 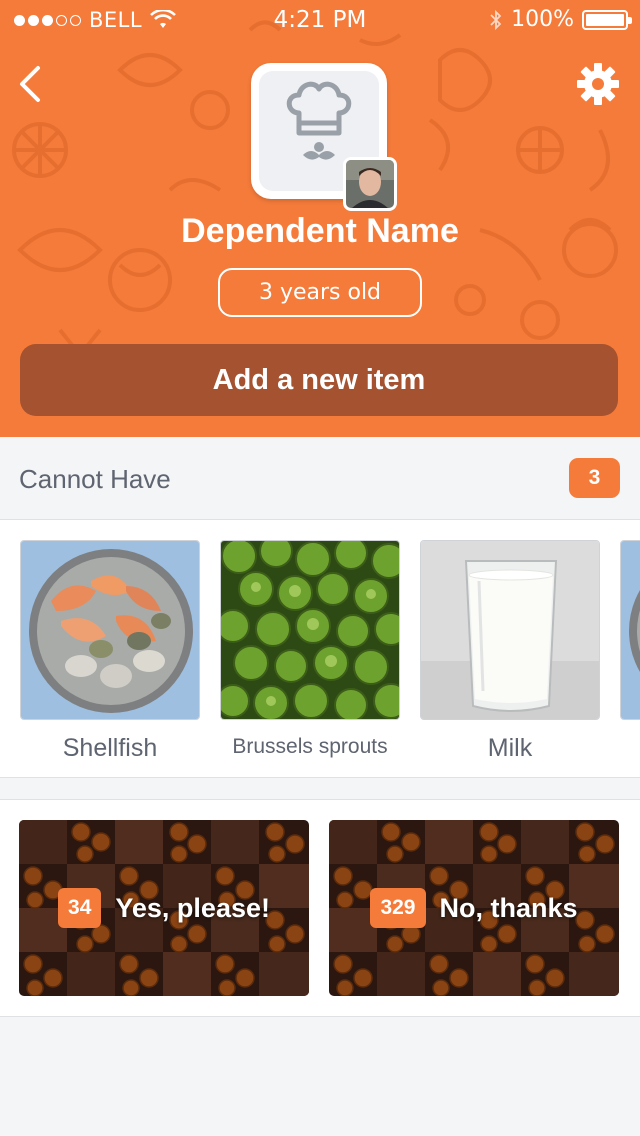 I want to click on yes-please-button: 34 Yes, please!, so click(x=164, y=908).